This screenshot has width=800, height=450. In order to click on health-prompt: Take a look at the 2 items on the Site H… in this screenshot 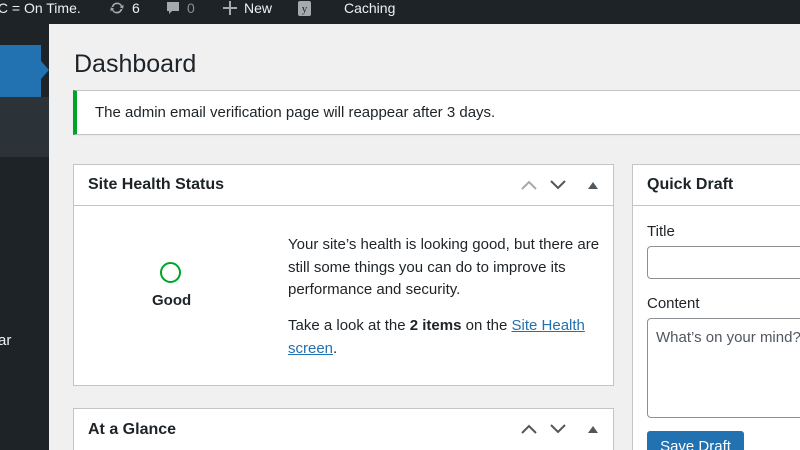, I will do `click(448, 337)`.